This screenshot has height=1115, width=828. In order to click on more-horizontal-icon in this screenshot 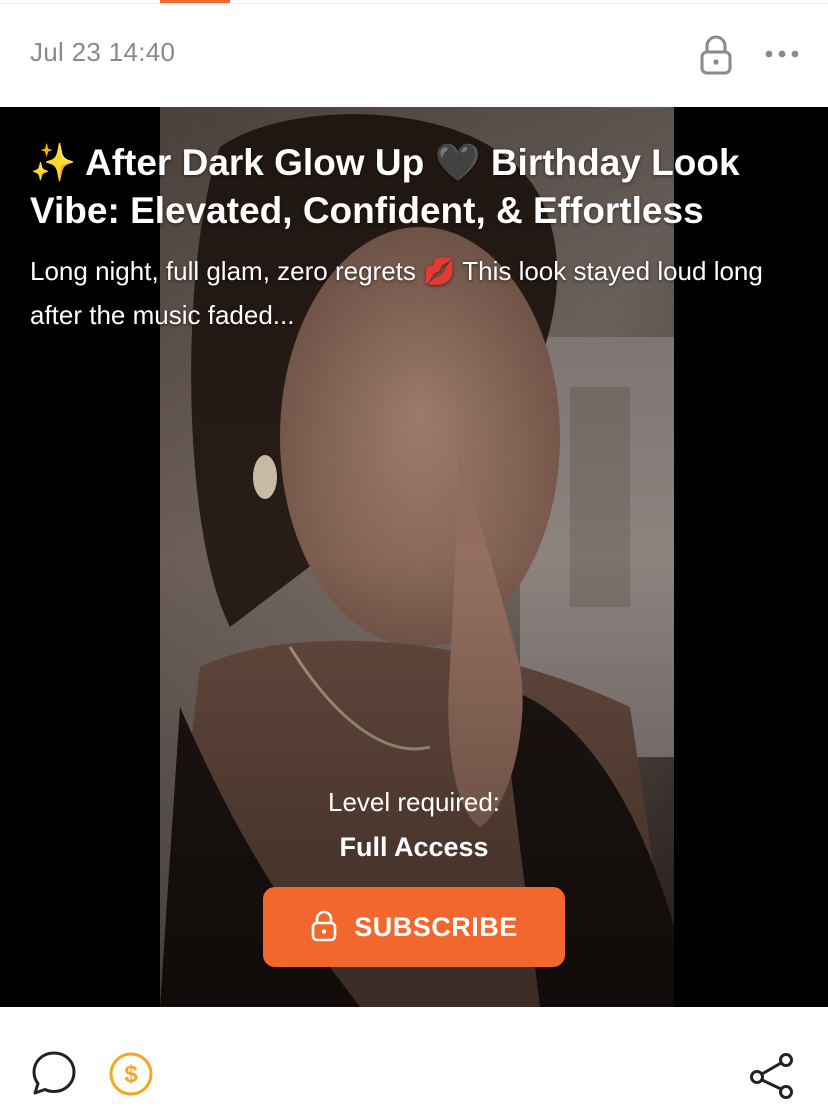, I will do `click(782, 54)`.